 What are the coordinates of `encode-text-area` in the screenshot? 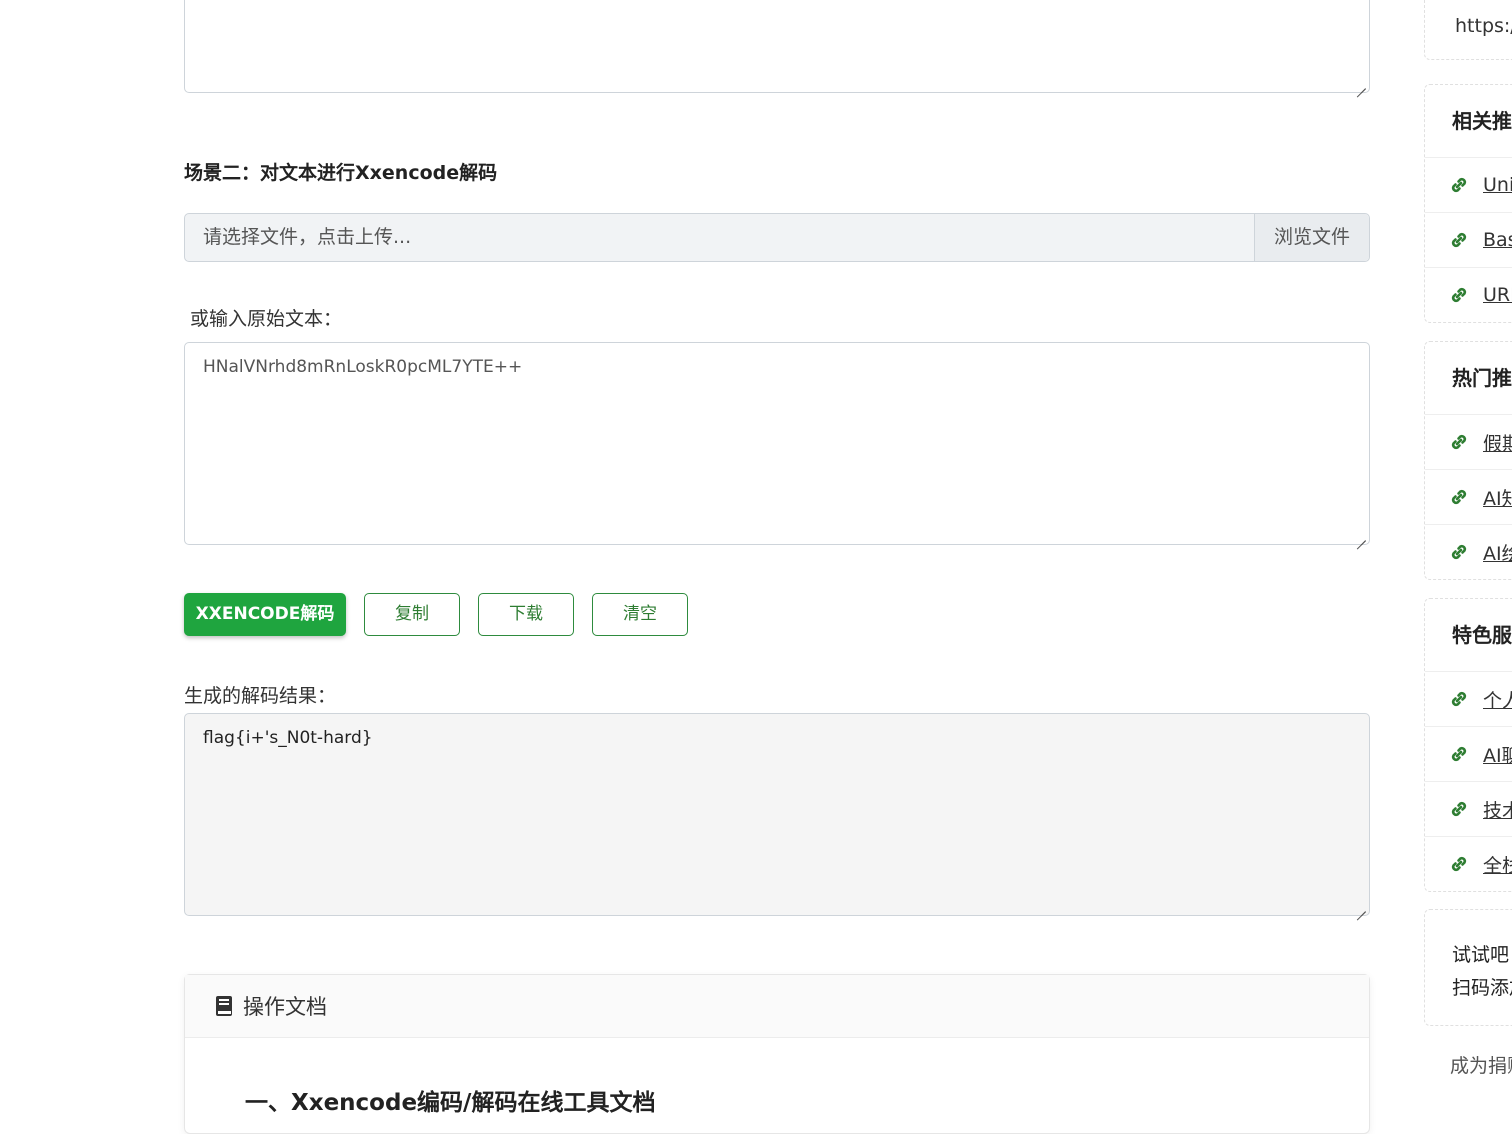 It's located at (777, 46).